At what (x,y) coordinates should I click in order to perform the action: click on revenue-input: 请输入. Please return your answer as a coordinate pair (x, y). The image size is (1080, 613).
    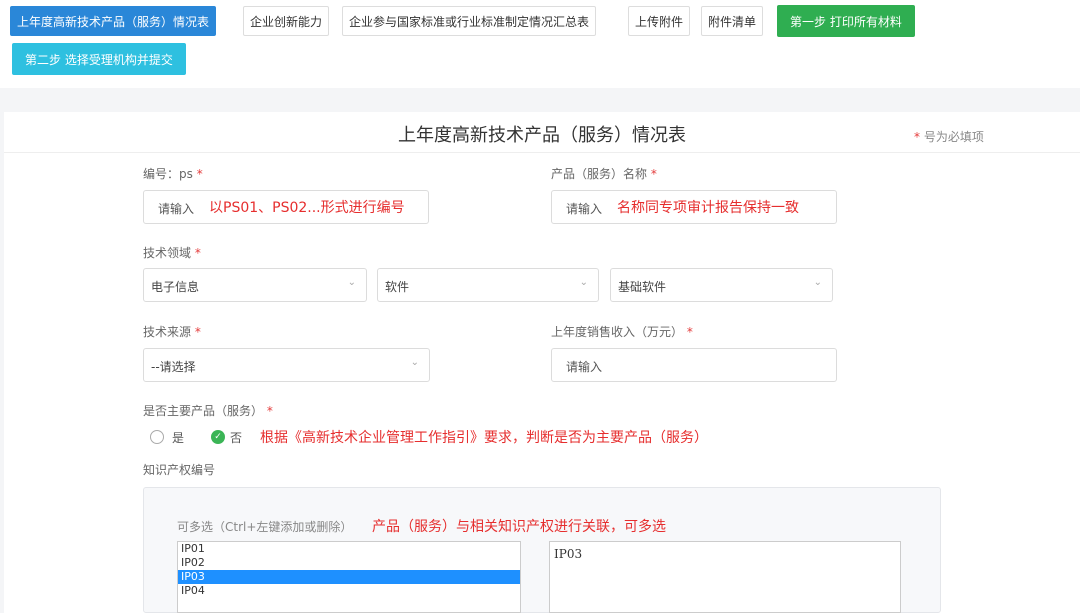
    Looking at the image, I should click on (694, 365).